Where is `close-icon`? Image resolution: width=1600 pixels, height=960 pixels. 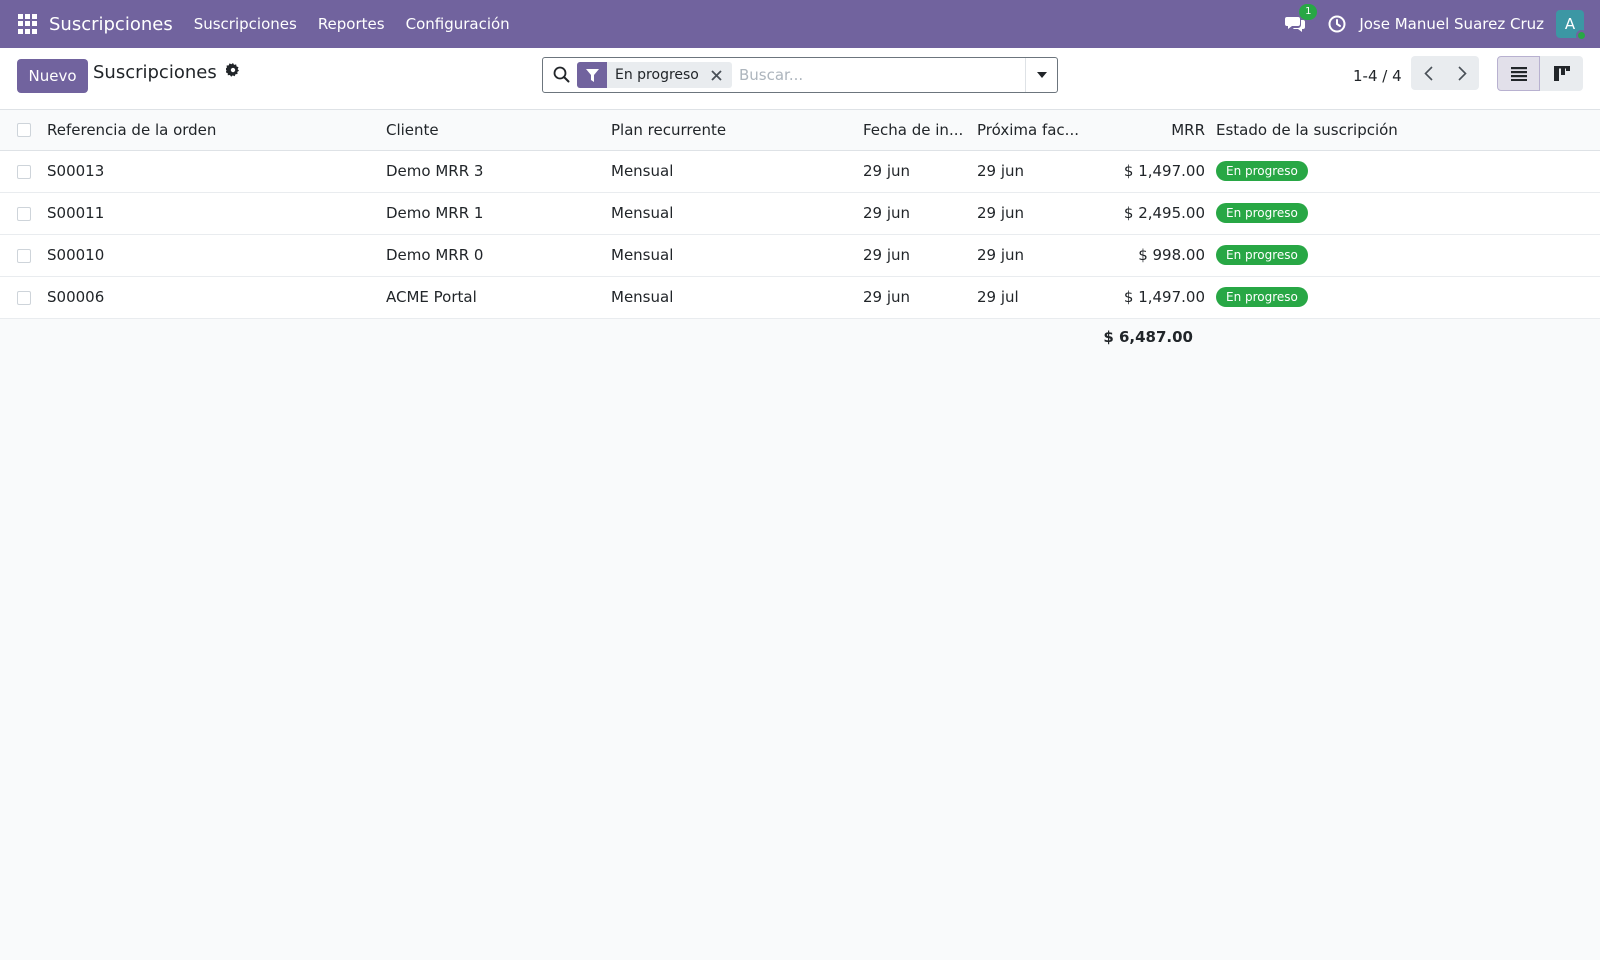 close-icon is located at coordinates (716, 75).